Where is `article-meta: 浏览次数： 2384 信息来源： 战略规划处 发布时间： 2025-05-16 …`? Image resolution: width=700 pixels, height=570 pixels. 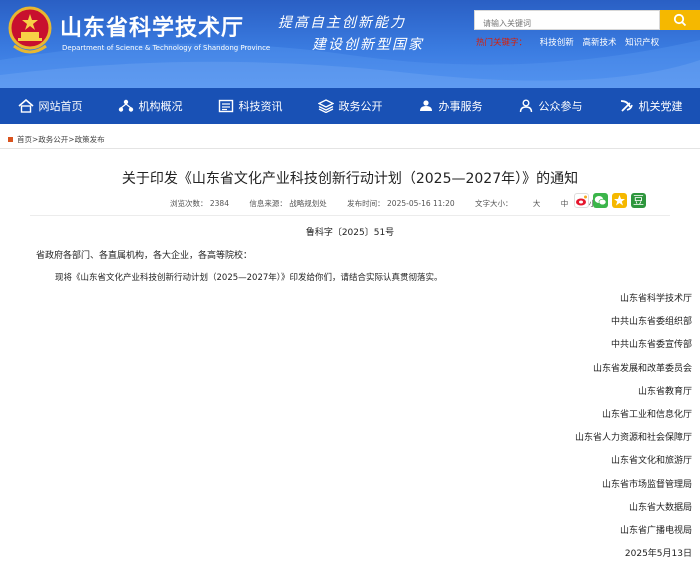
article-meta: 浏览次数： 2384 信息来源： 战略规划处 发布时间： 2025-05-16 … is located at coordinates (392, 203).